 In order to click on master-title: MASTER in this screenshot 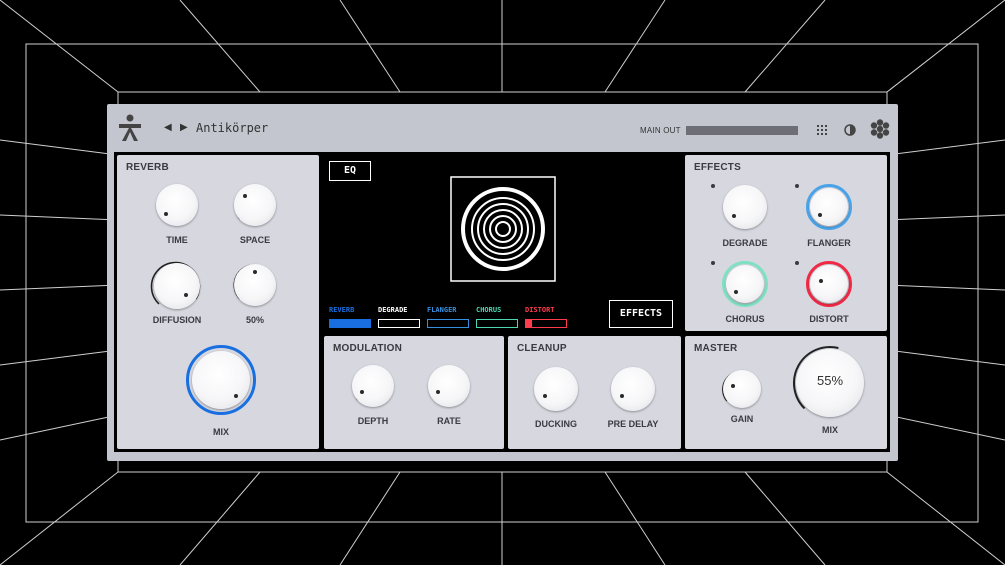, I will do `click(716, 348)`.